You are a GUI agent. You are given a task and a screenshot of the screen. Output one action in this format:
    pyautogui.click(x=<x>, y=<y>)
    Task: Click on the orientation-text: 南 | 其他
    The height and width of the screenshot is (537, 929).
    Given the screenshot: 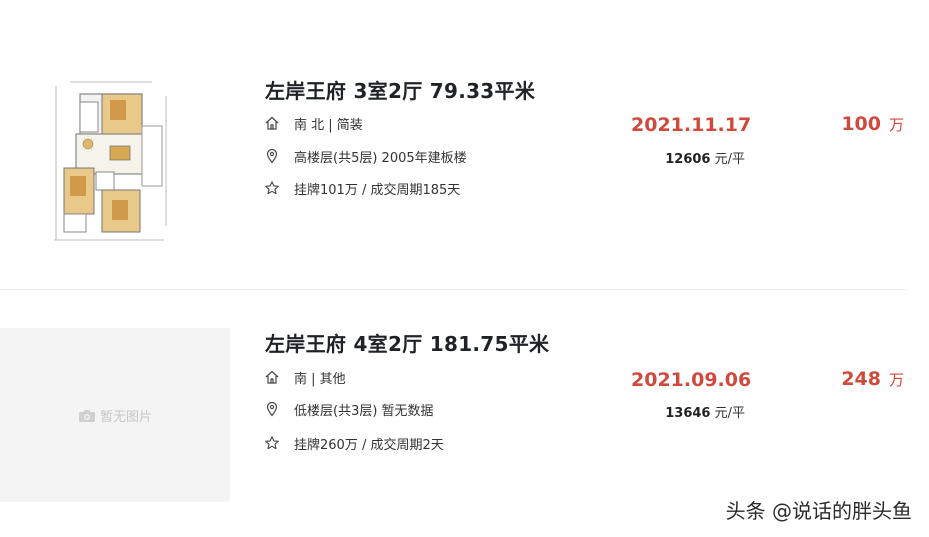 What is the action you would take?
    pyautogui.click(x=320, y=379)
    